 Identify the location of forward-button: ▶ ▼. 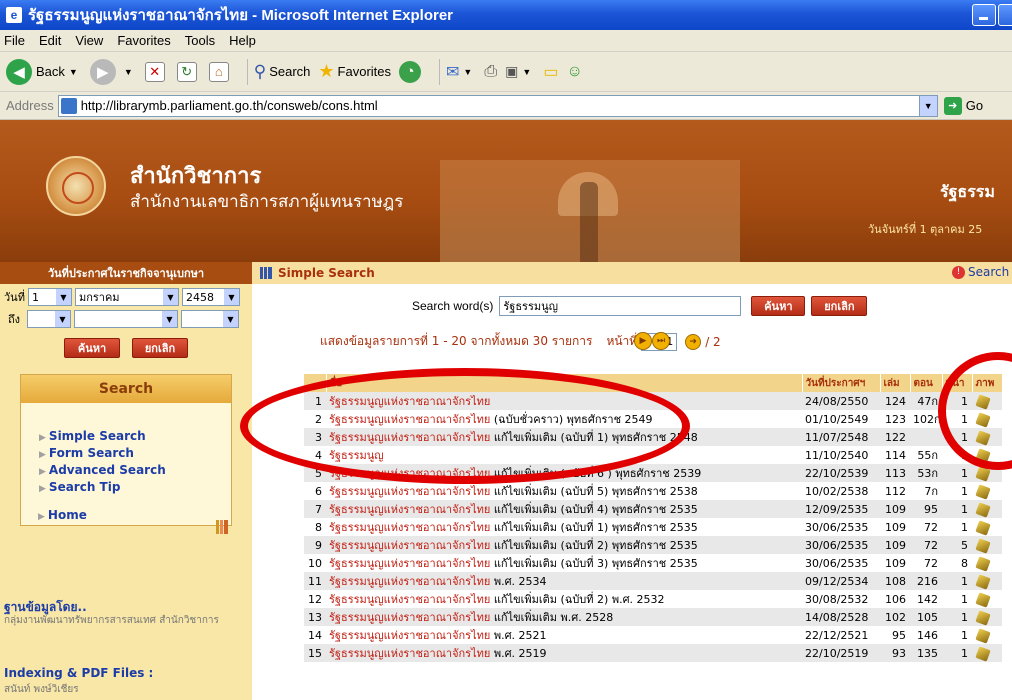
(113, 71).